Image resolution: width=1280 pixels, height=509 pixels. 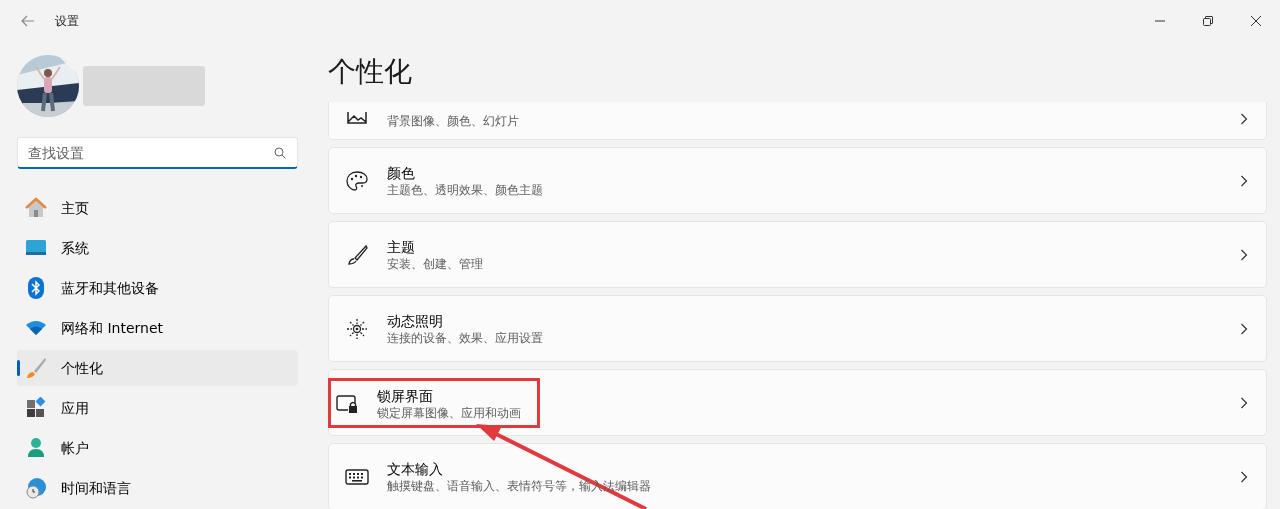 I want to click on lock-screen-icon, so click(x=347, y=403).